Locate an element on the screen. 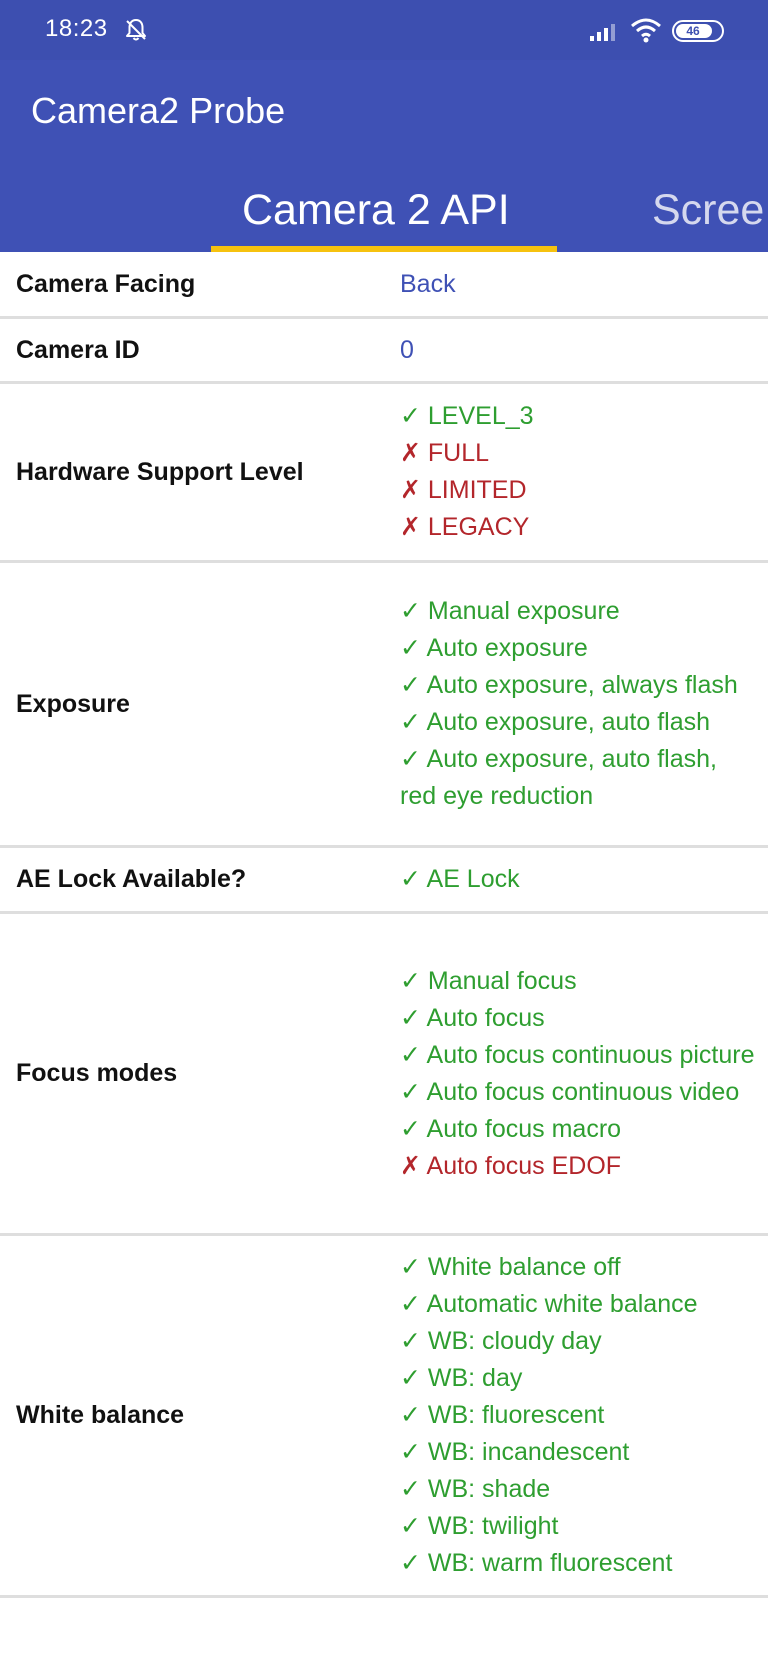 The image size is (768, 1666). row-value: Back is located at coordinates (428, 283).